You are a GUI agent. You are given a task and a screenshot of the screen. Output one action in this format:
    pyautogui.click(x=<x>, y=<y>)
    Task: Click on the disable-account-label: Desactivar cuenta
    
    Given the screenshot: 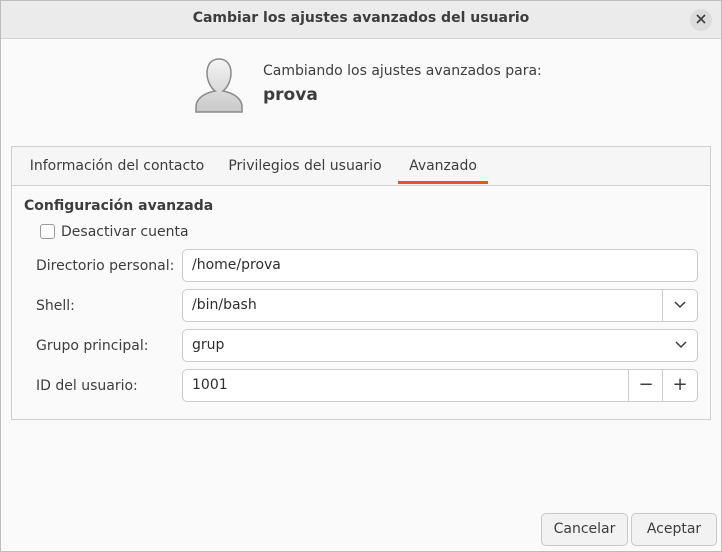 What is the action you would take?
    pyautogui.click(x=125, y=232)
    